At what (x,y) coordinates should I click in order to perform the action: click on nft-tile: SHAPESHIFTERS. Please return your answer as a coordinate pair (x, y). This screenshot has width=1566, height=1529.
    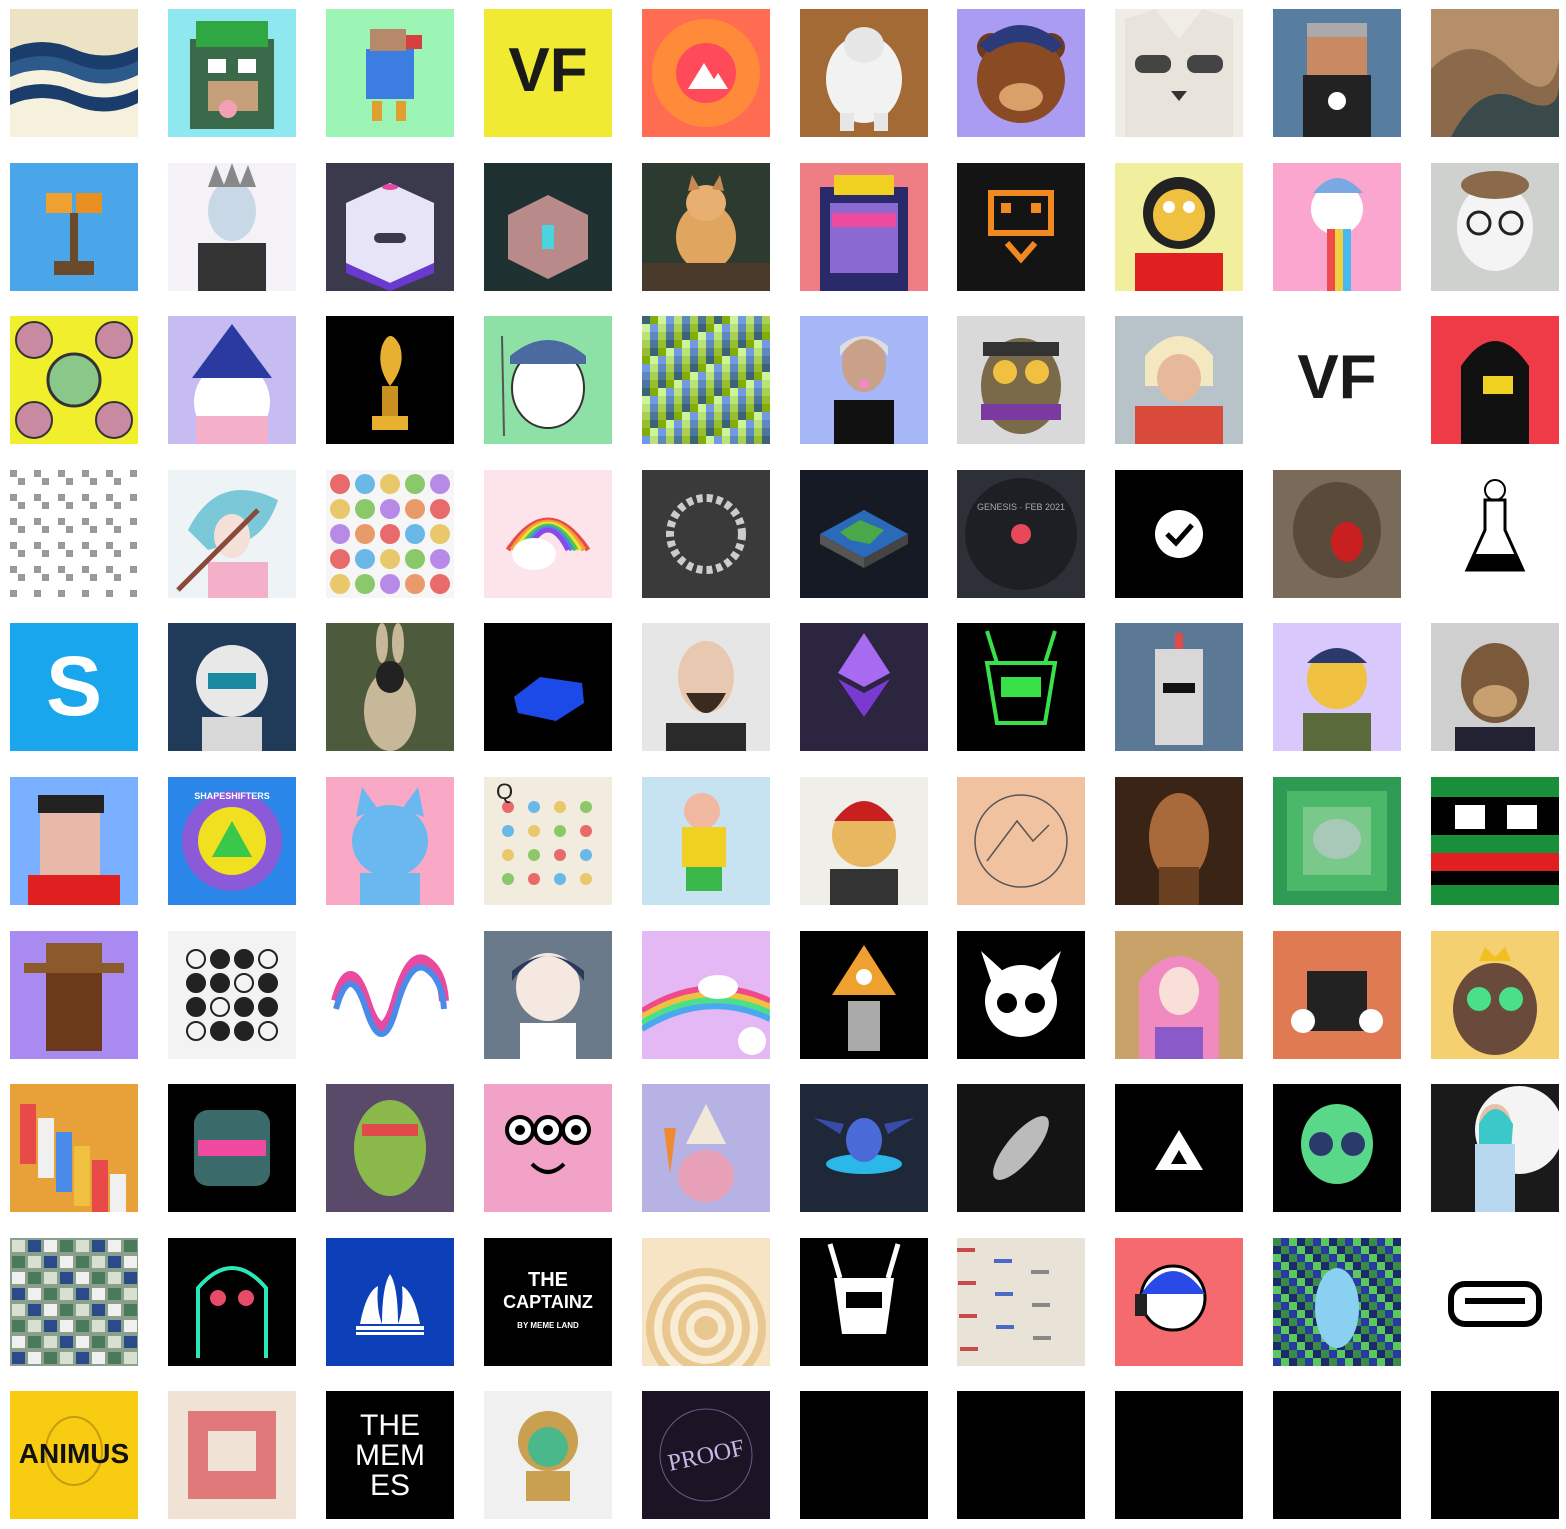
    Looking at the image, I should click on (232, 841).